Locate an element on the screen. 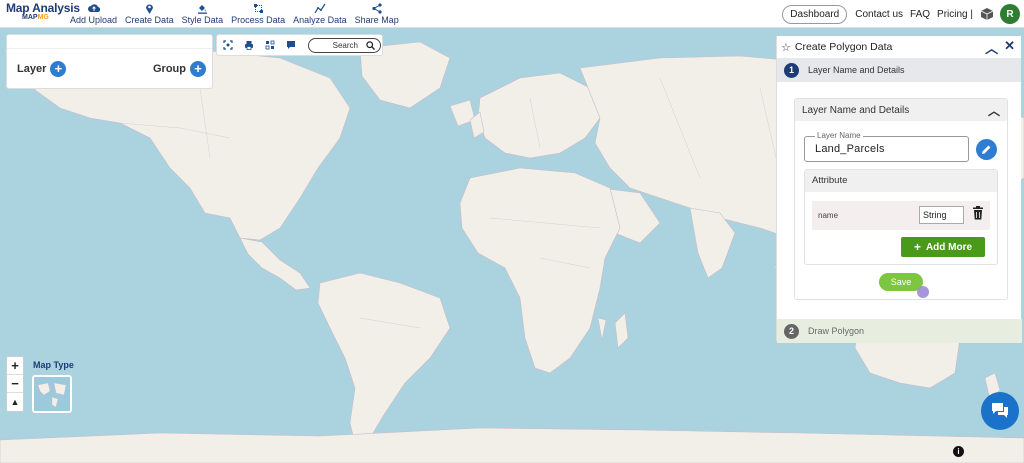  paint-bucket-icon is located at coordinates (202, 8).